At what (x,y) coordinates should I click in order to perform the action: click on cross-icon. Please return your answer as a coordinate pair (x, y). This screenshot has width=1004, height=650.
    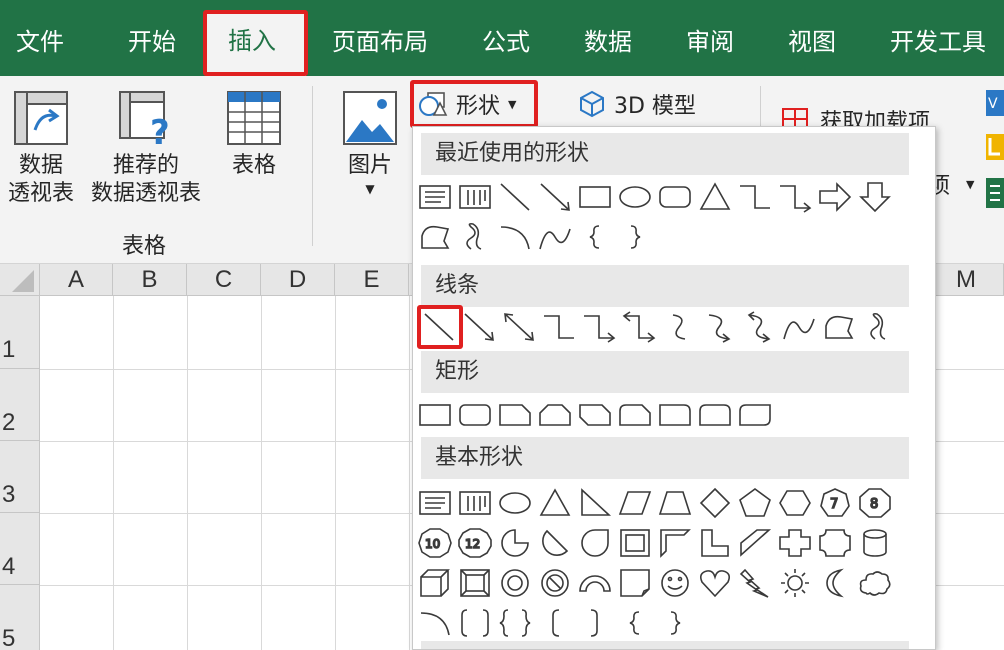
    Looking at the image, I should click on (795, 543).